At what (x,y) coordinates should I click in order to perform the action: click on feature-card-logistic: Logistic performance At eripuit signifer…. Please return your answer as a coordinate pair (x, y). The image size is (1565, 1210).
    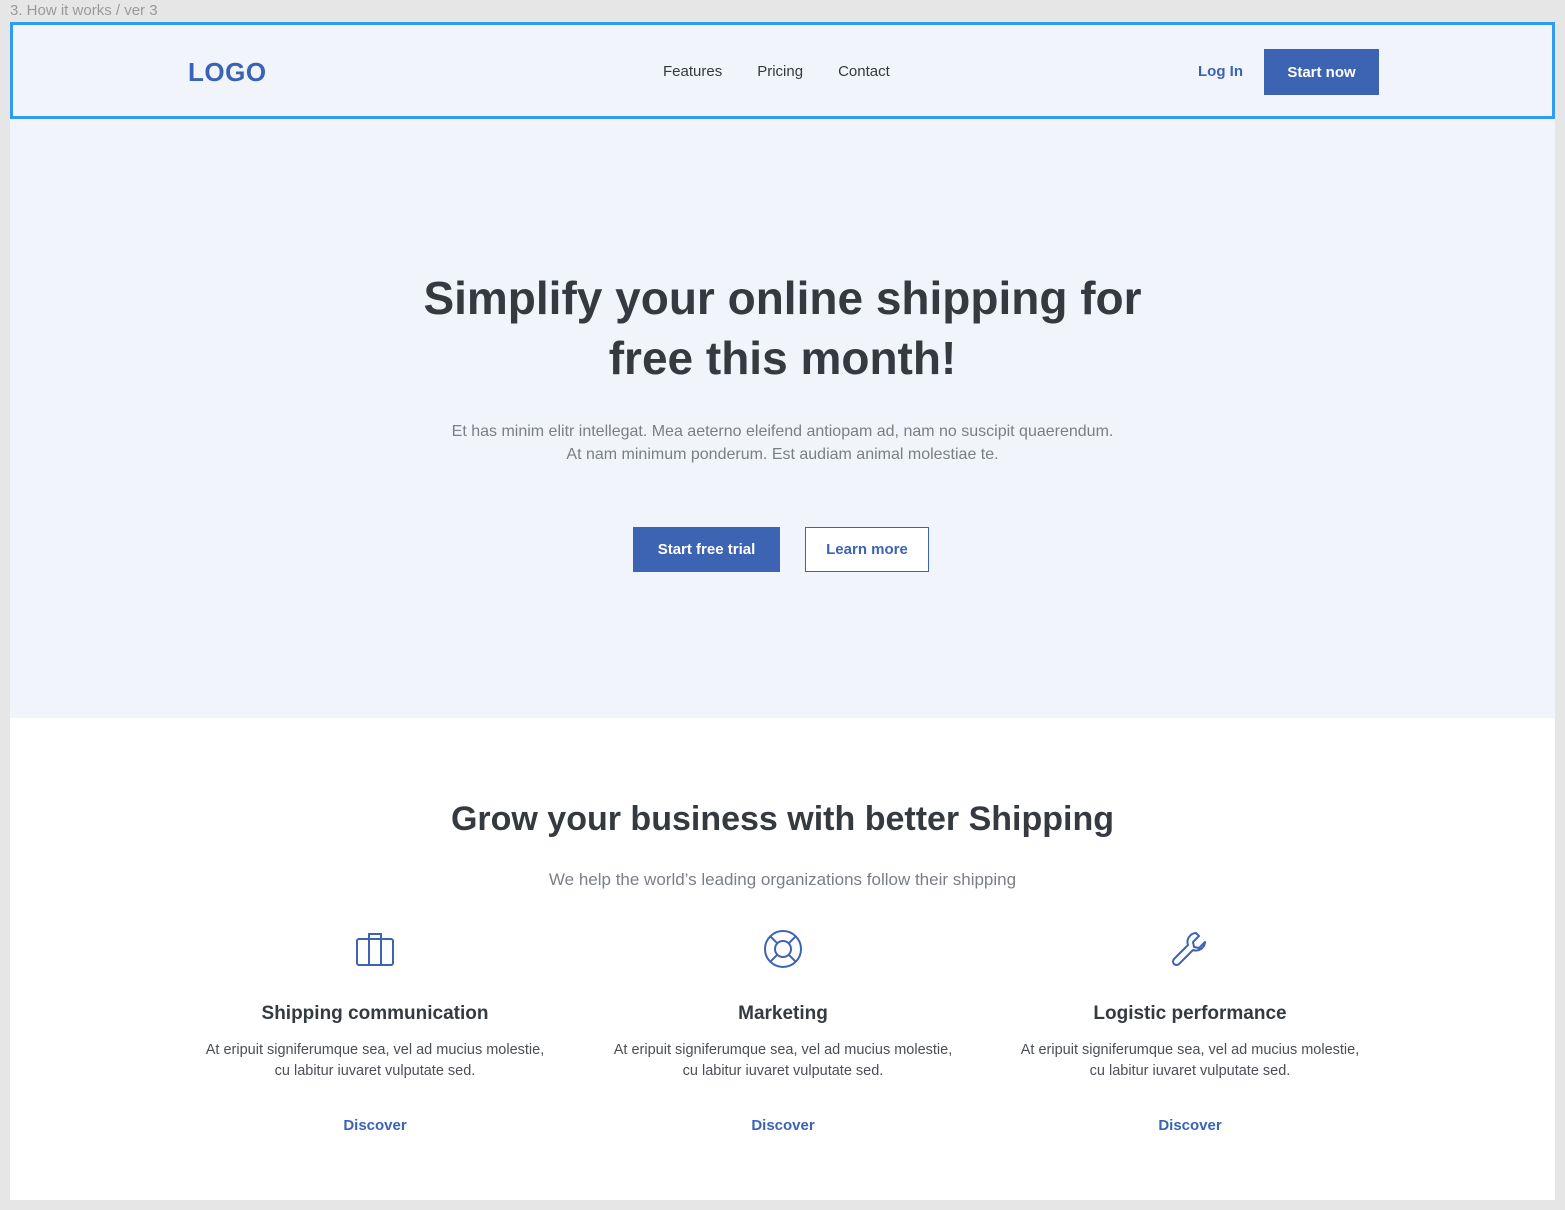
    Looking at the image, I should click on (1190, 1030).